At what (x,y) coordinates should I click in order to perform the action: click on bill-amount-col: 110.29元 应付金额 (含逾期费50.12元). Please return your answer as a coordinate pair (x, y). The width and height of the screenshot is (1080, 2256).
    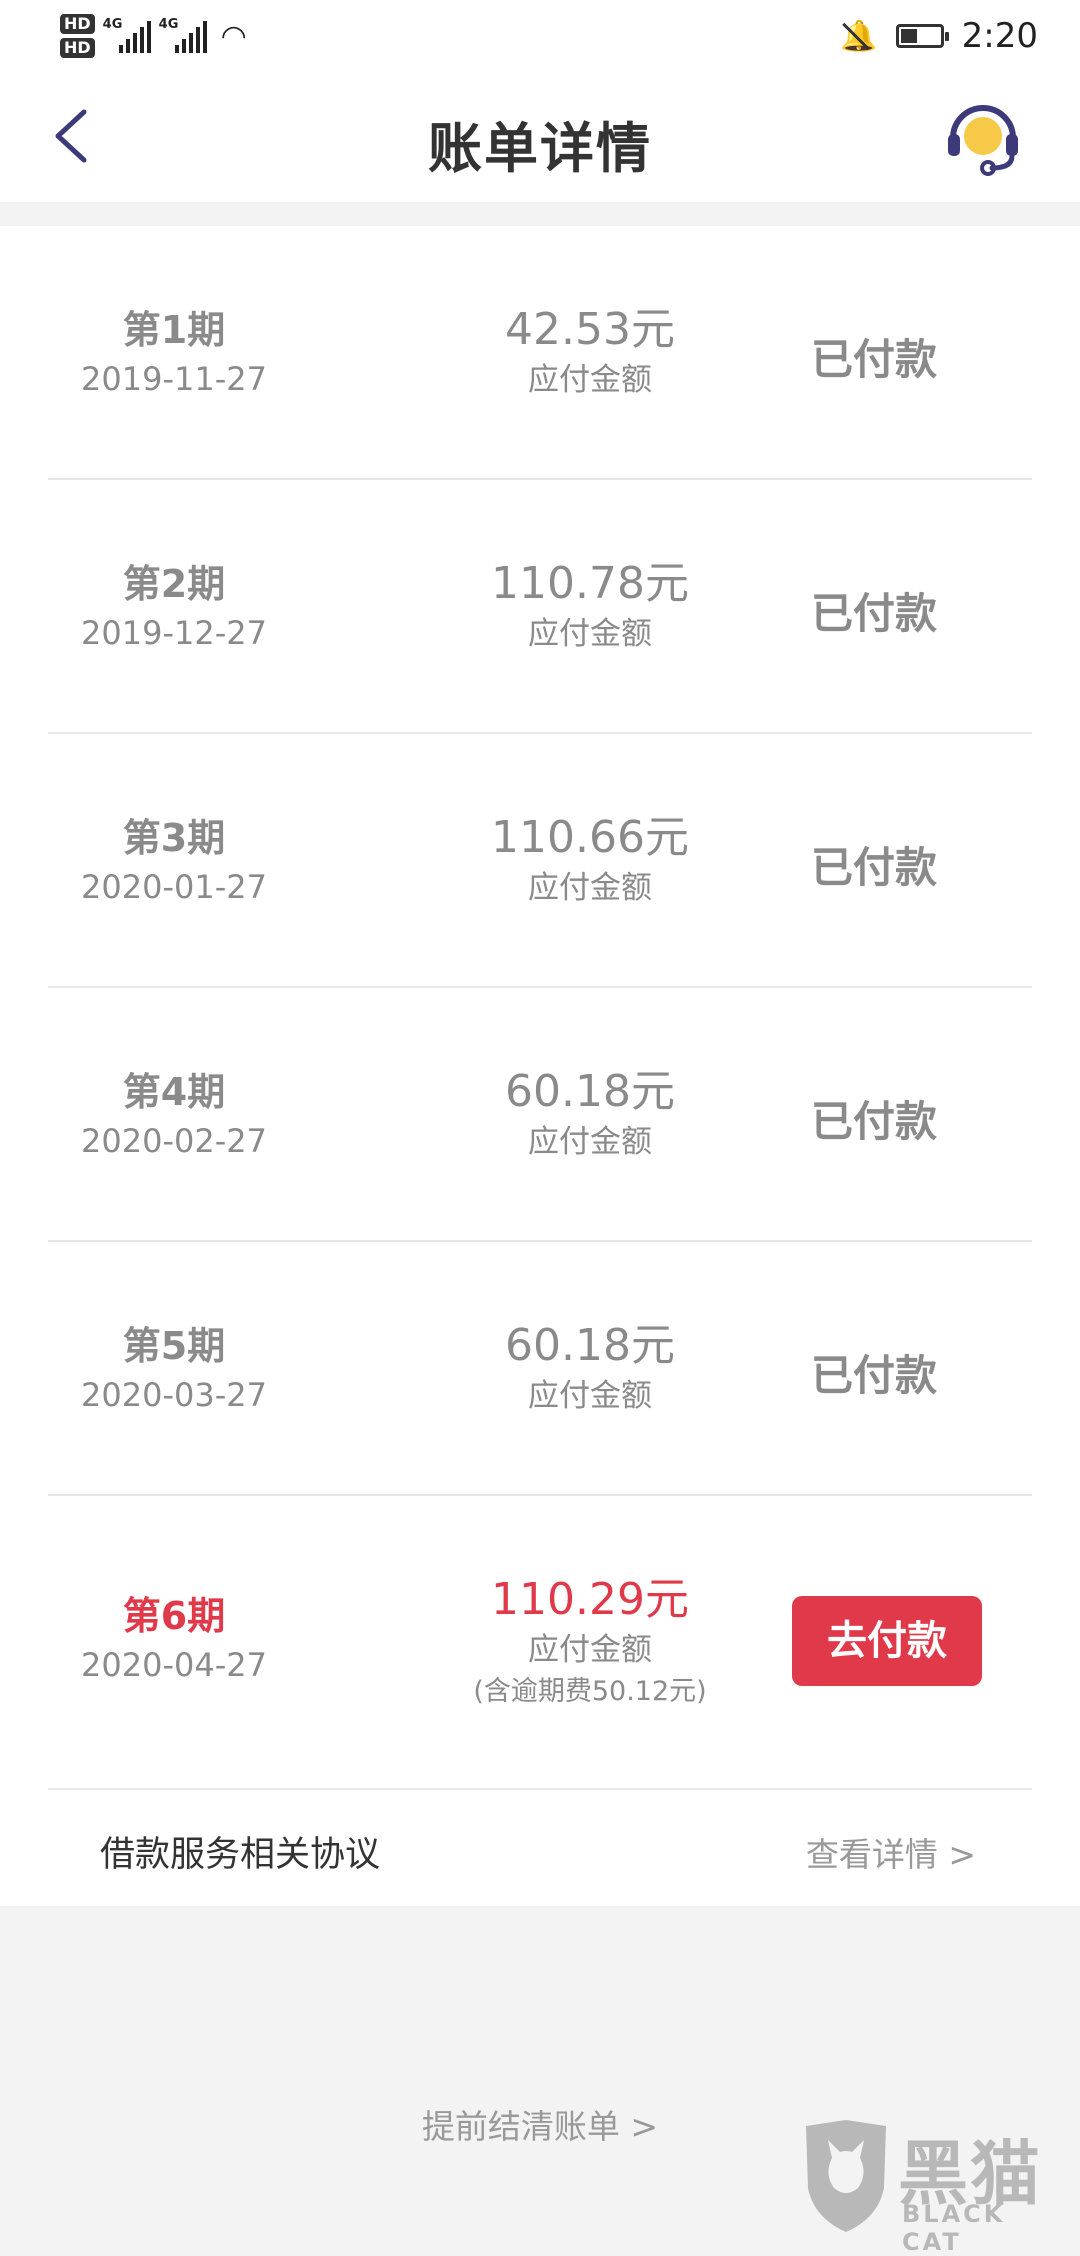
    Looking at the image, I should click on (590, 1642).